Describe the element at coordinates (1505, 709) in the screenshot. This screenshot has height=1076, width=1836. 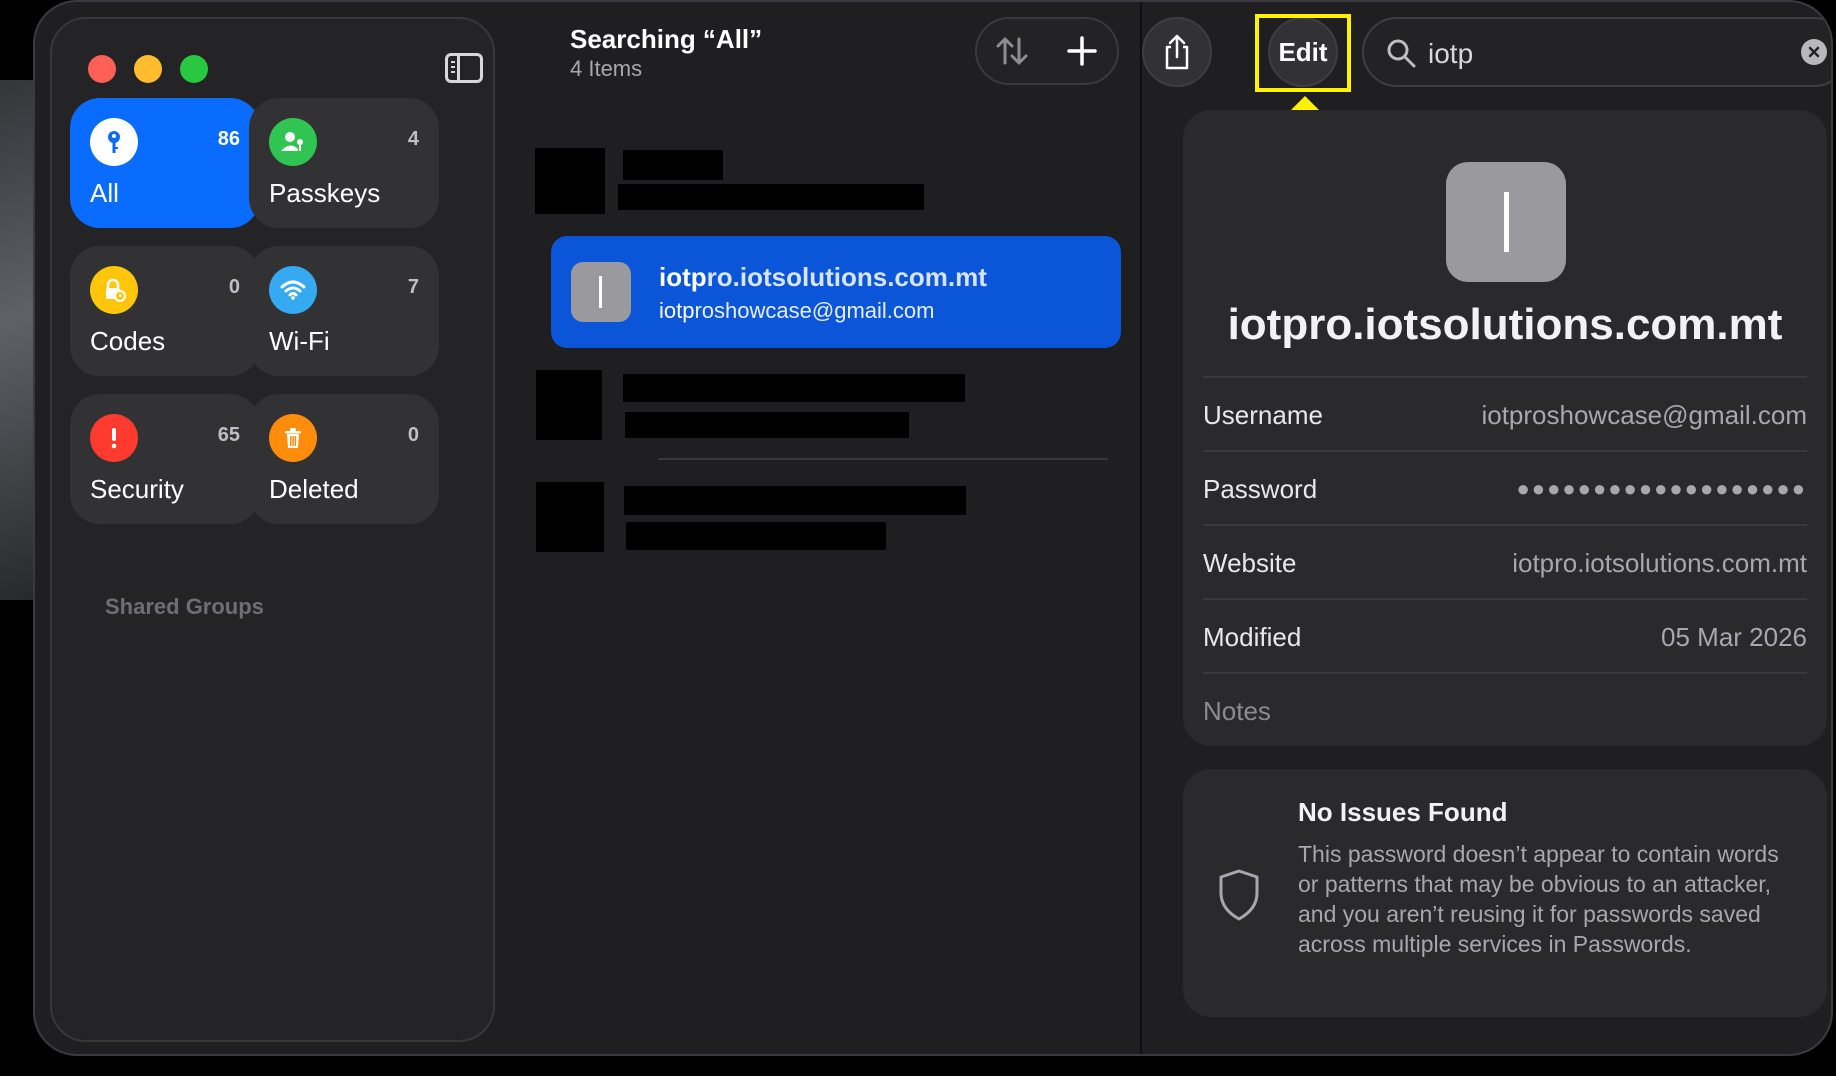
I see `notes-row: Notes` at that location.